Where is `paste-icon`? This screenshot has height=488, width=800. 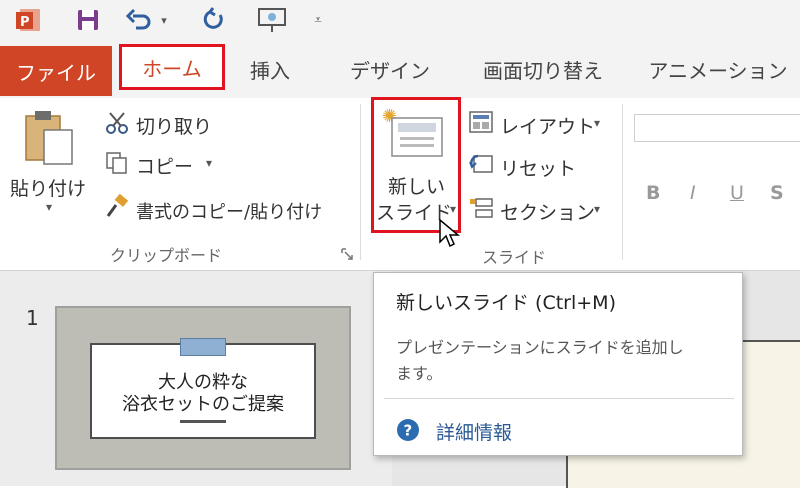
paste-icon is located at coordinates (49, 138).